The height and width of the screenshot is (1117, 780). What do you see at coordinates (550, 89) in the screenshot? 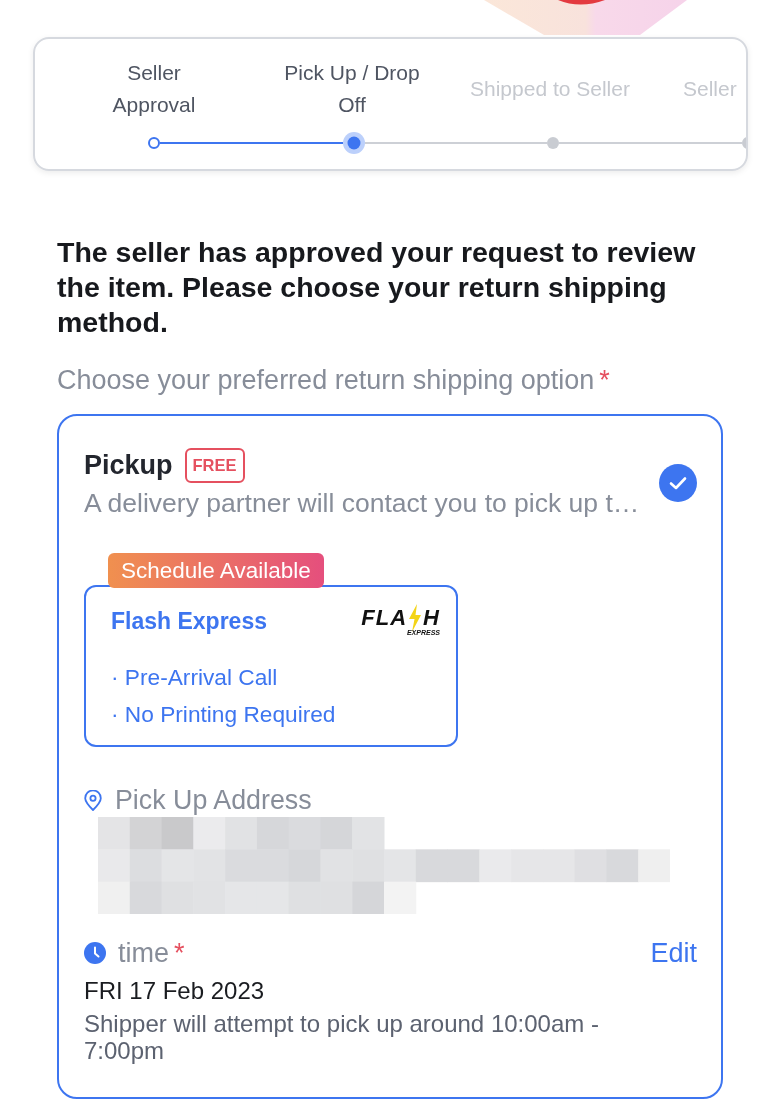
I see `step-label: Shipped to Seller` at bounding box center [550, 89].